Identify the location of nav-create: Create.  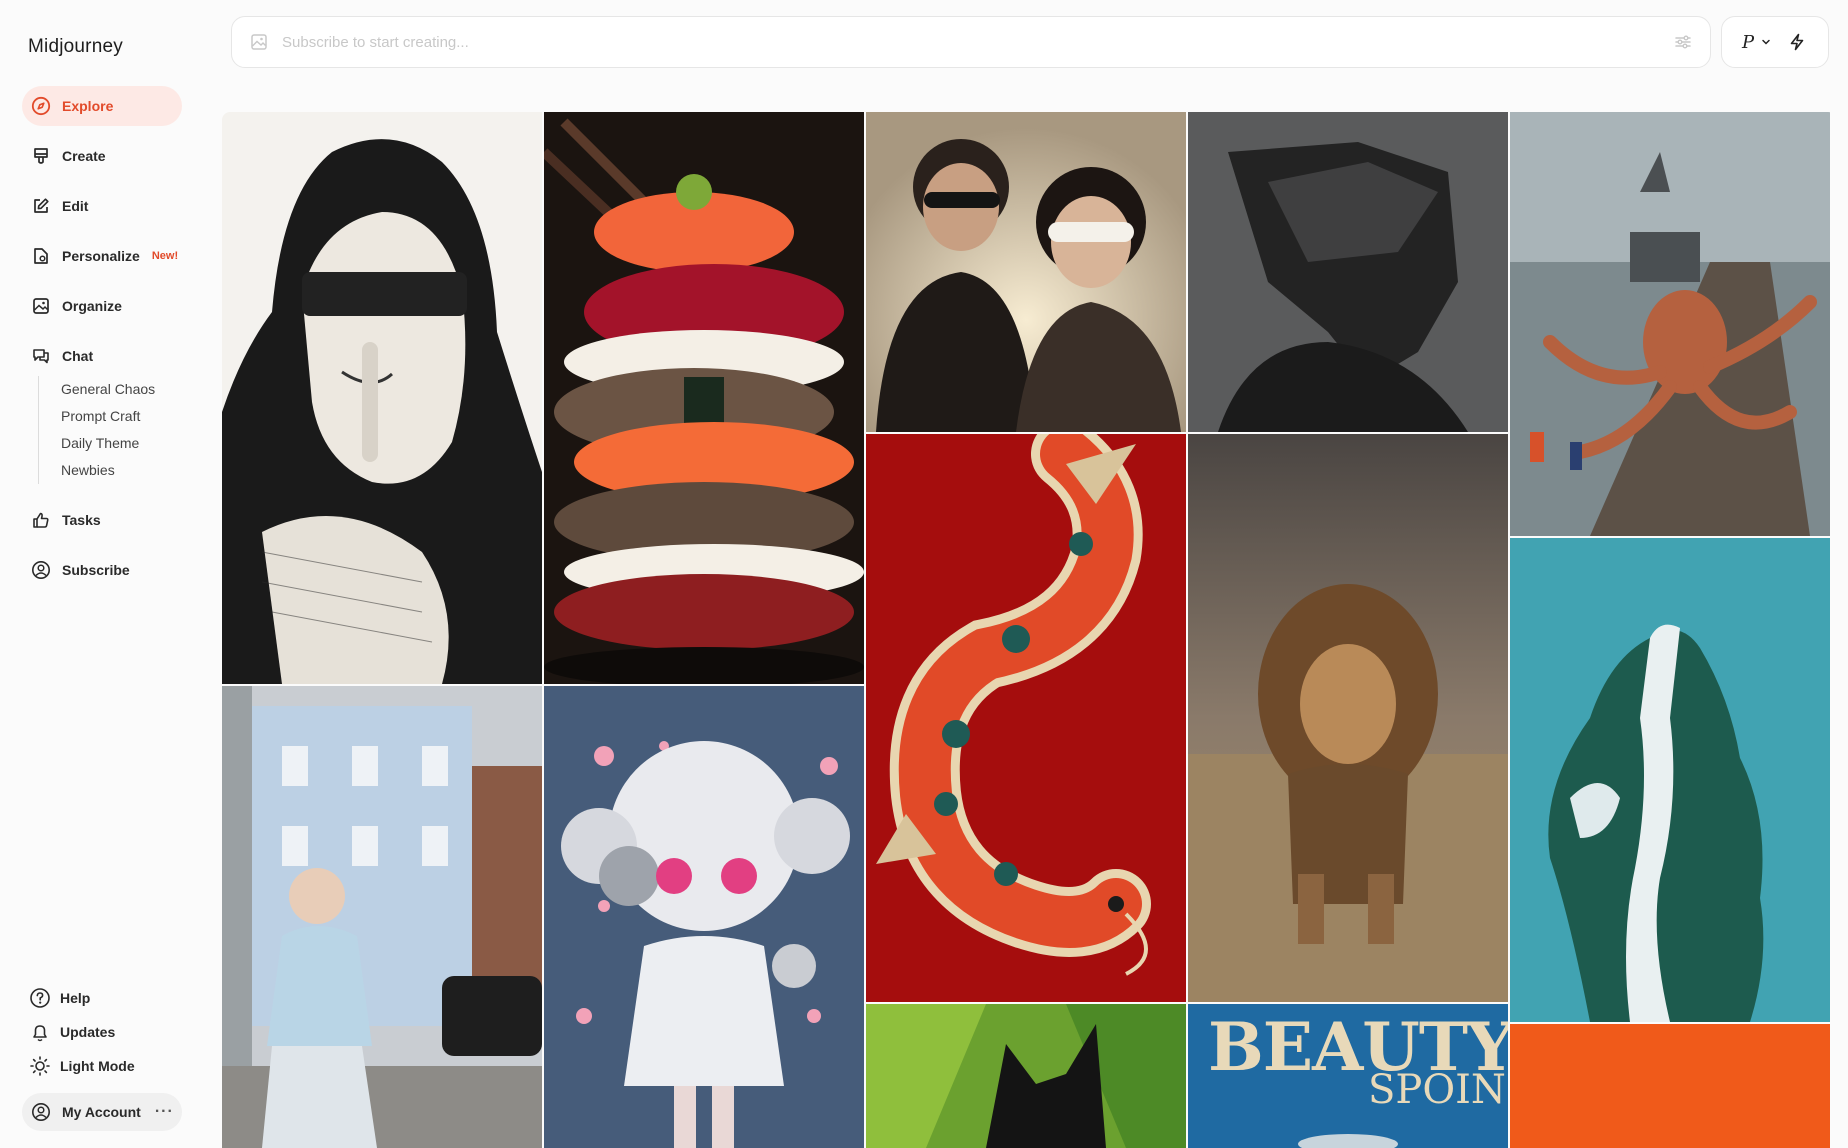
(102, 156).